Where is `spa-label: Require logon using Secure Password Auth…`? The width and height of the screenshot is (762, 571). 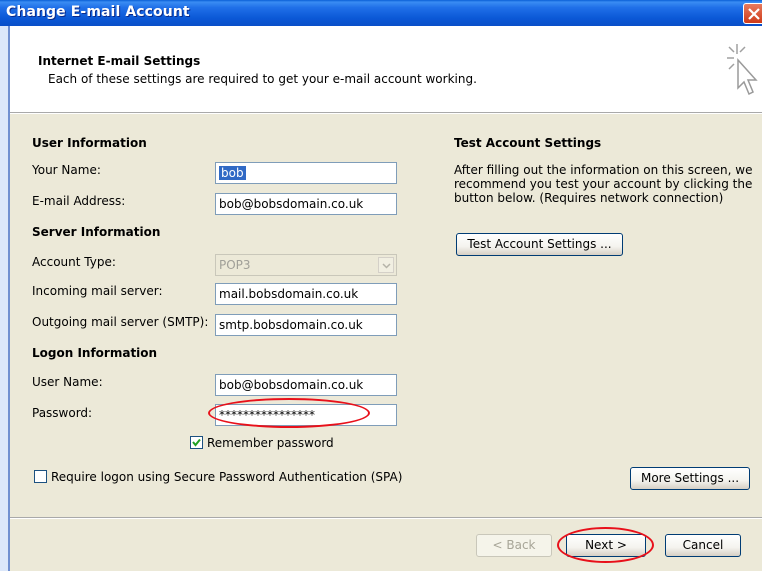 spa-label: Require logon using Secure Password Auth… is located at coordinates (226, 477).